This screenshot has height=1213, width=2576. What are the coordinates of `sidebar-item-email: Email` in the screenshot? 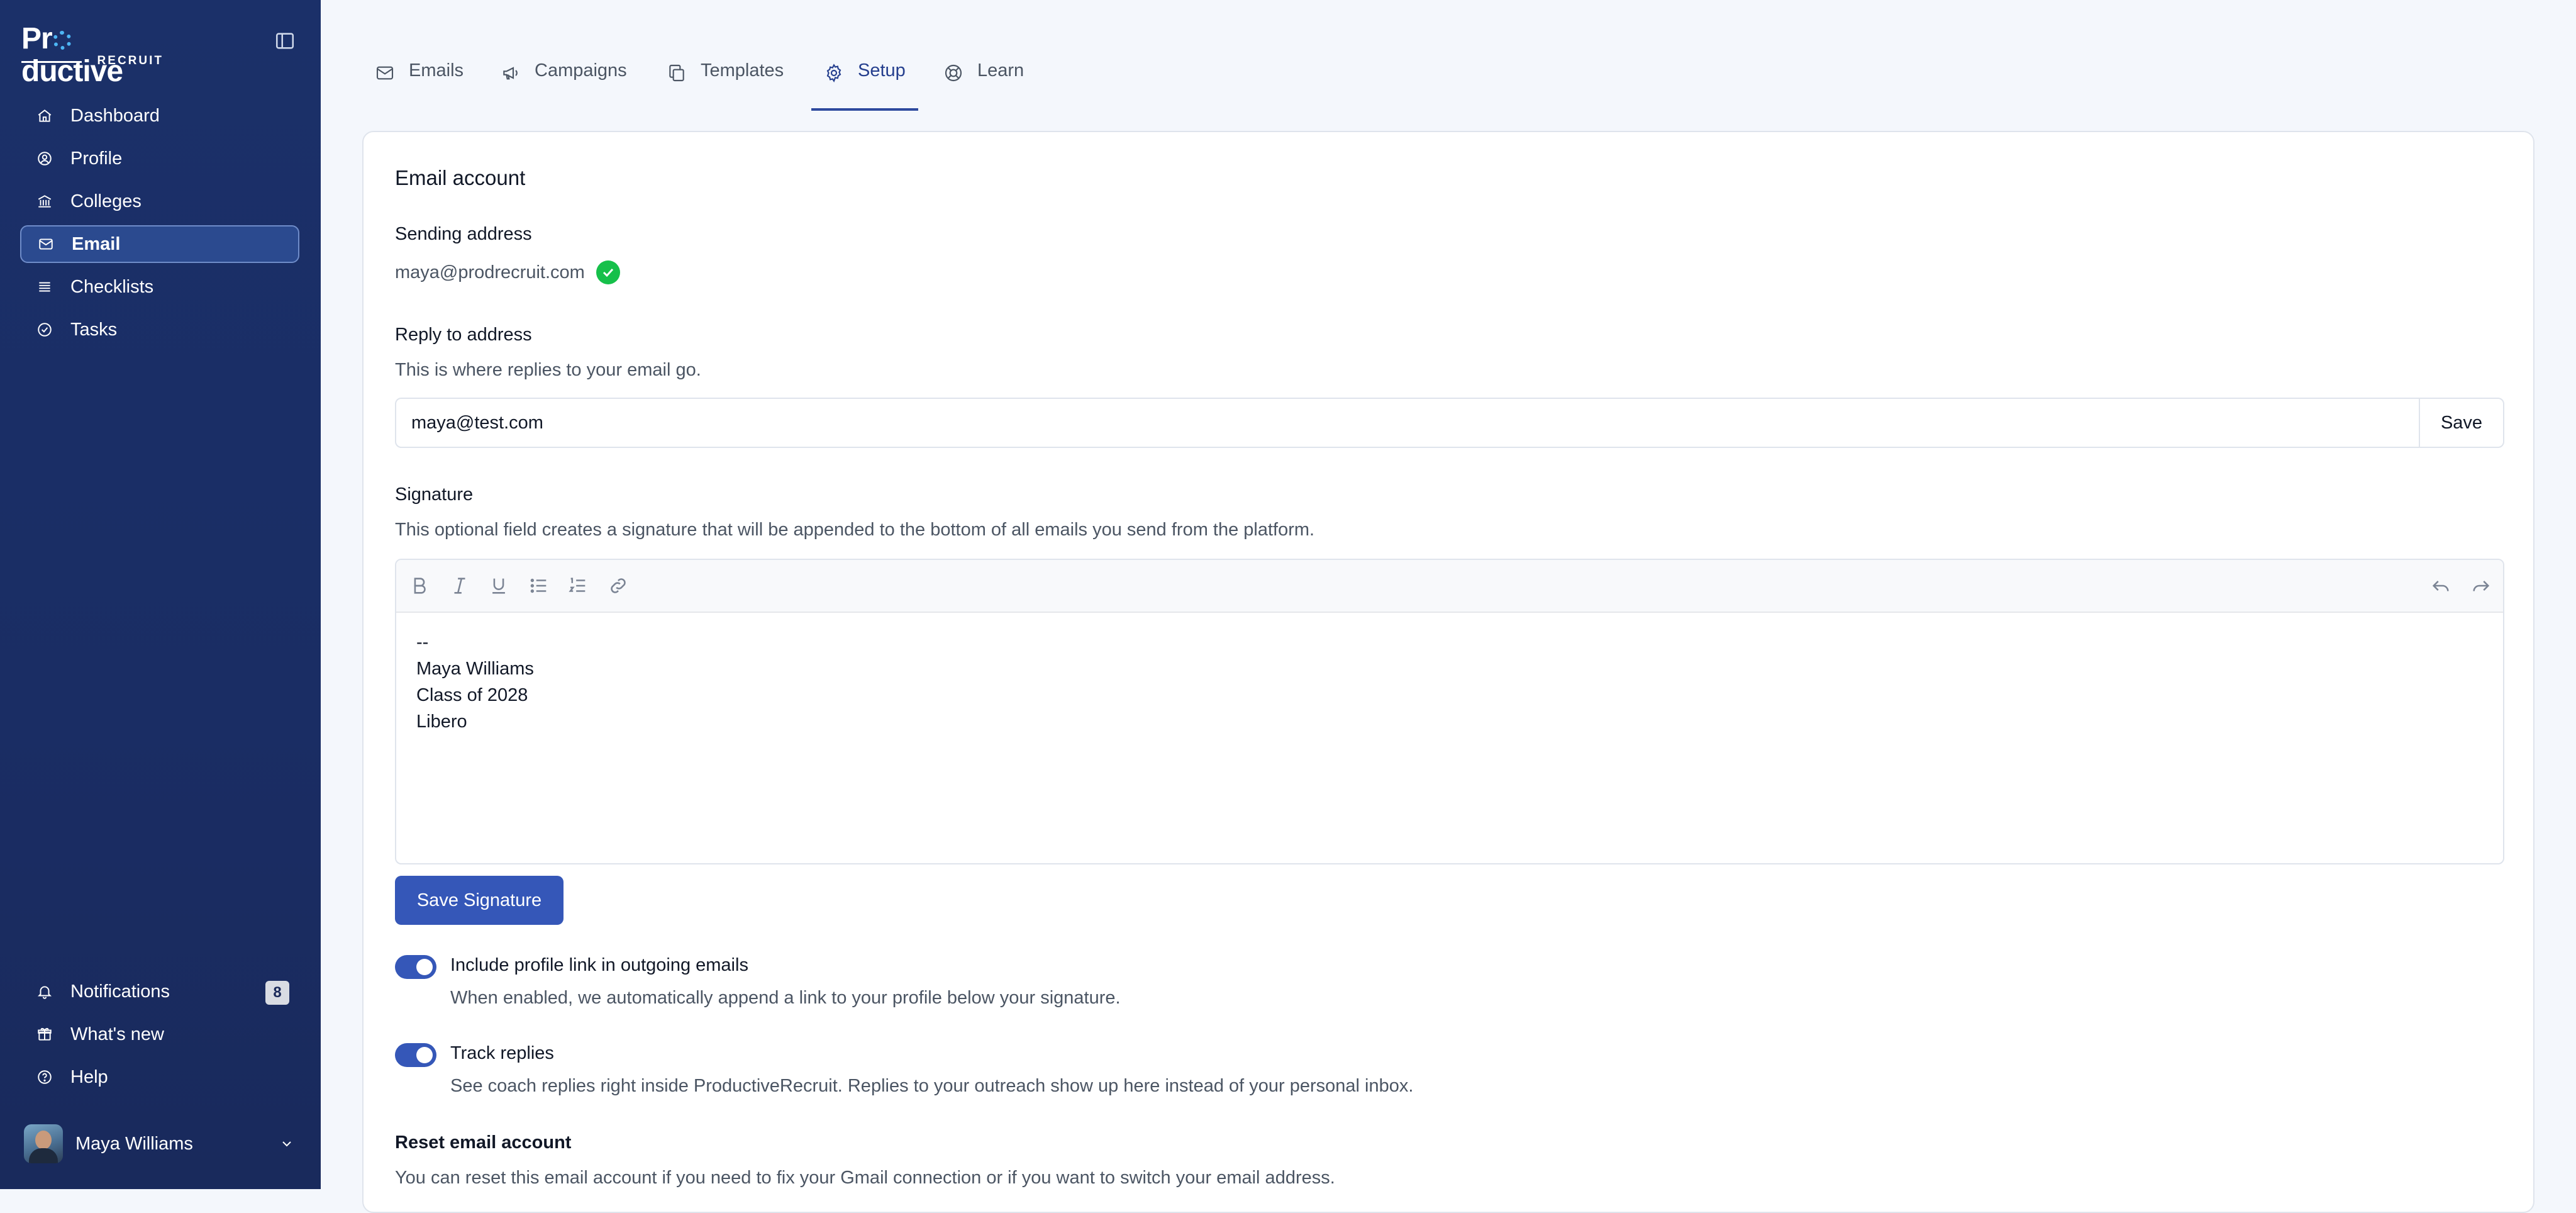 It's located at (159, 244).